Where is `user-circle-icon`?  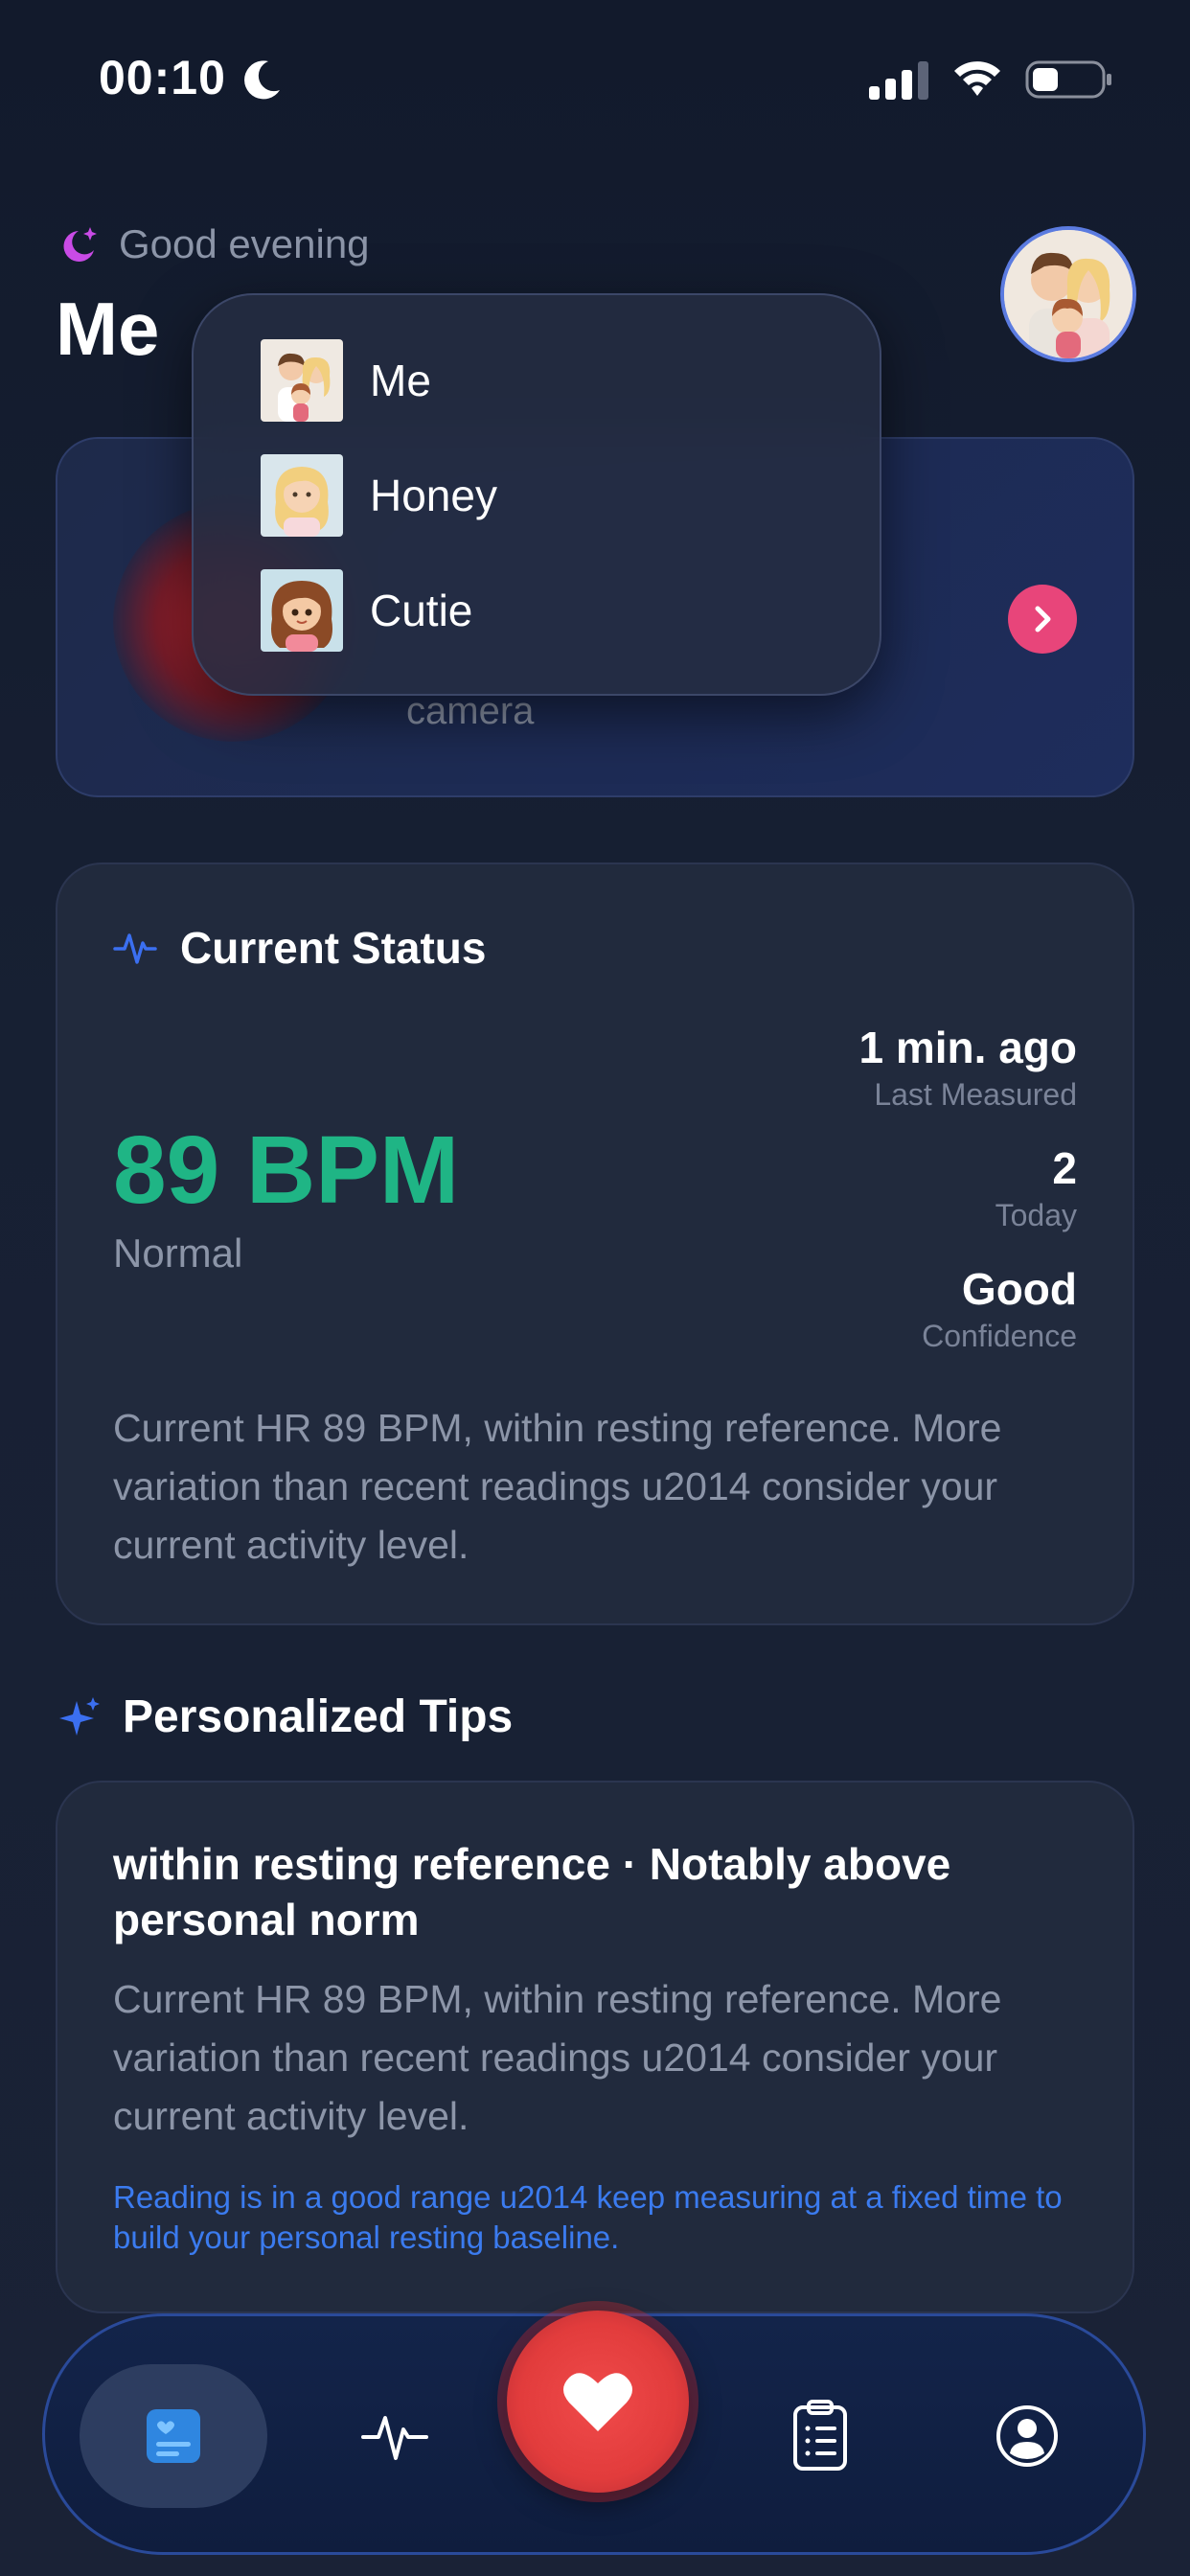 user-circle-icon is located at coordinates (1027, 2436).